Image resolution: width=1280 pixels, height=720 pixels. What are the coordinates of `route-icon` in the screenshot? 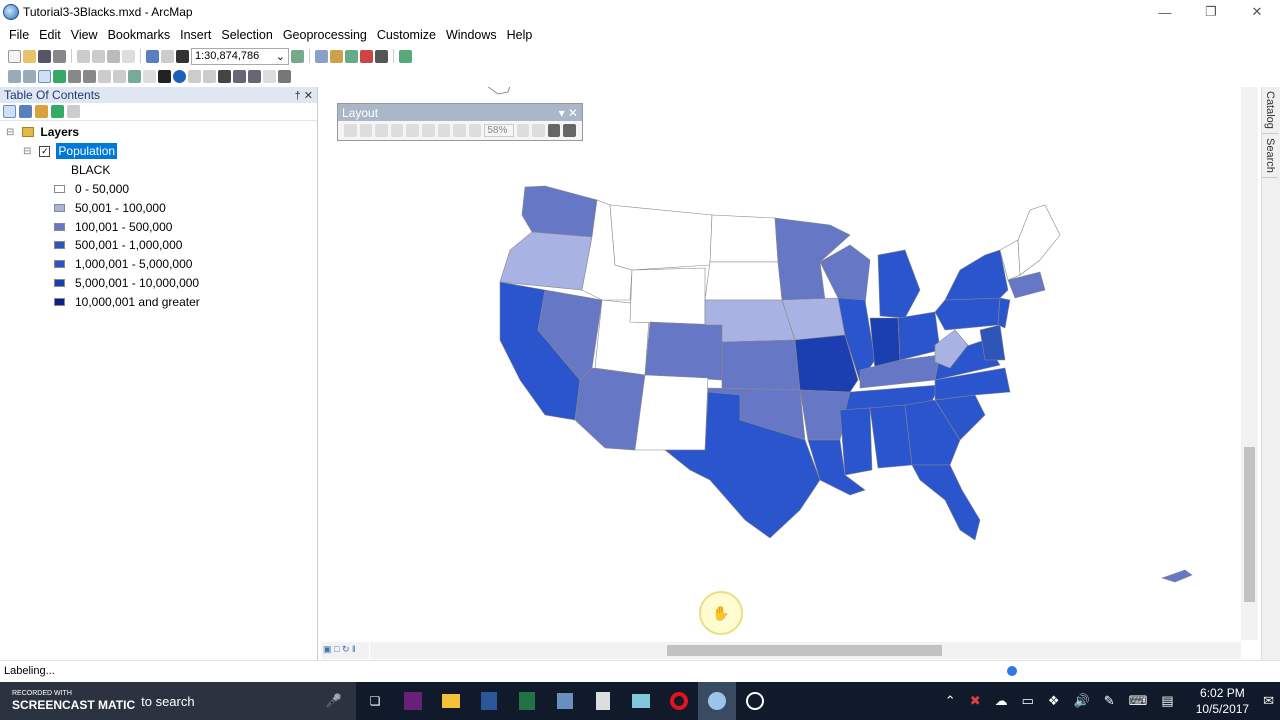 It's located at (239, 76).